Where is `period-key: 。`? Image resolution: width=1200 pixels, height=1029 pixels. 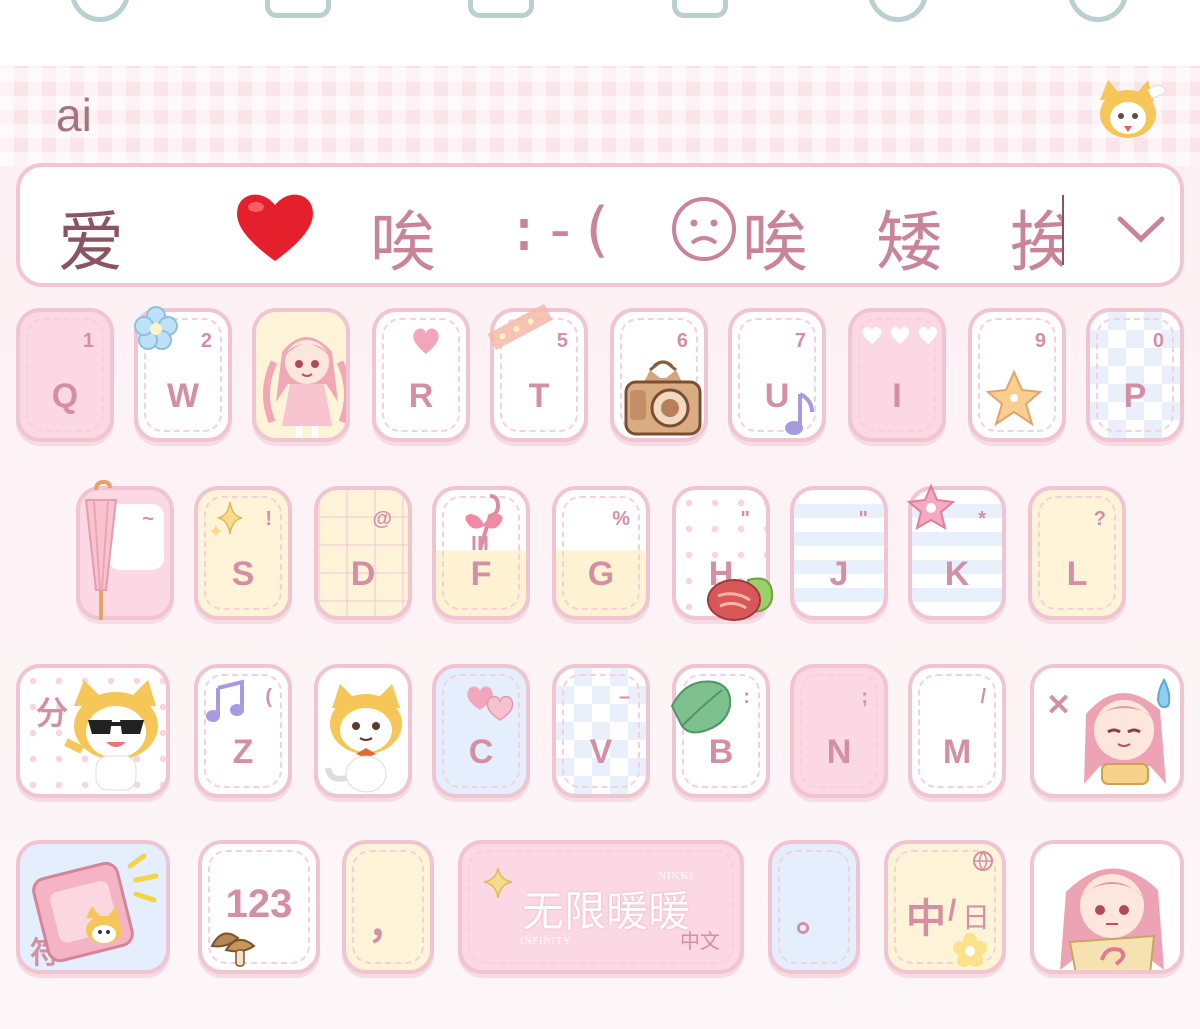
period-key: 。 is located at coordinates (814, 907).